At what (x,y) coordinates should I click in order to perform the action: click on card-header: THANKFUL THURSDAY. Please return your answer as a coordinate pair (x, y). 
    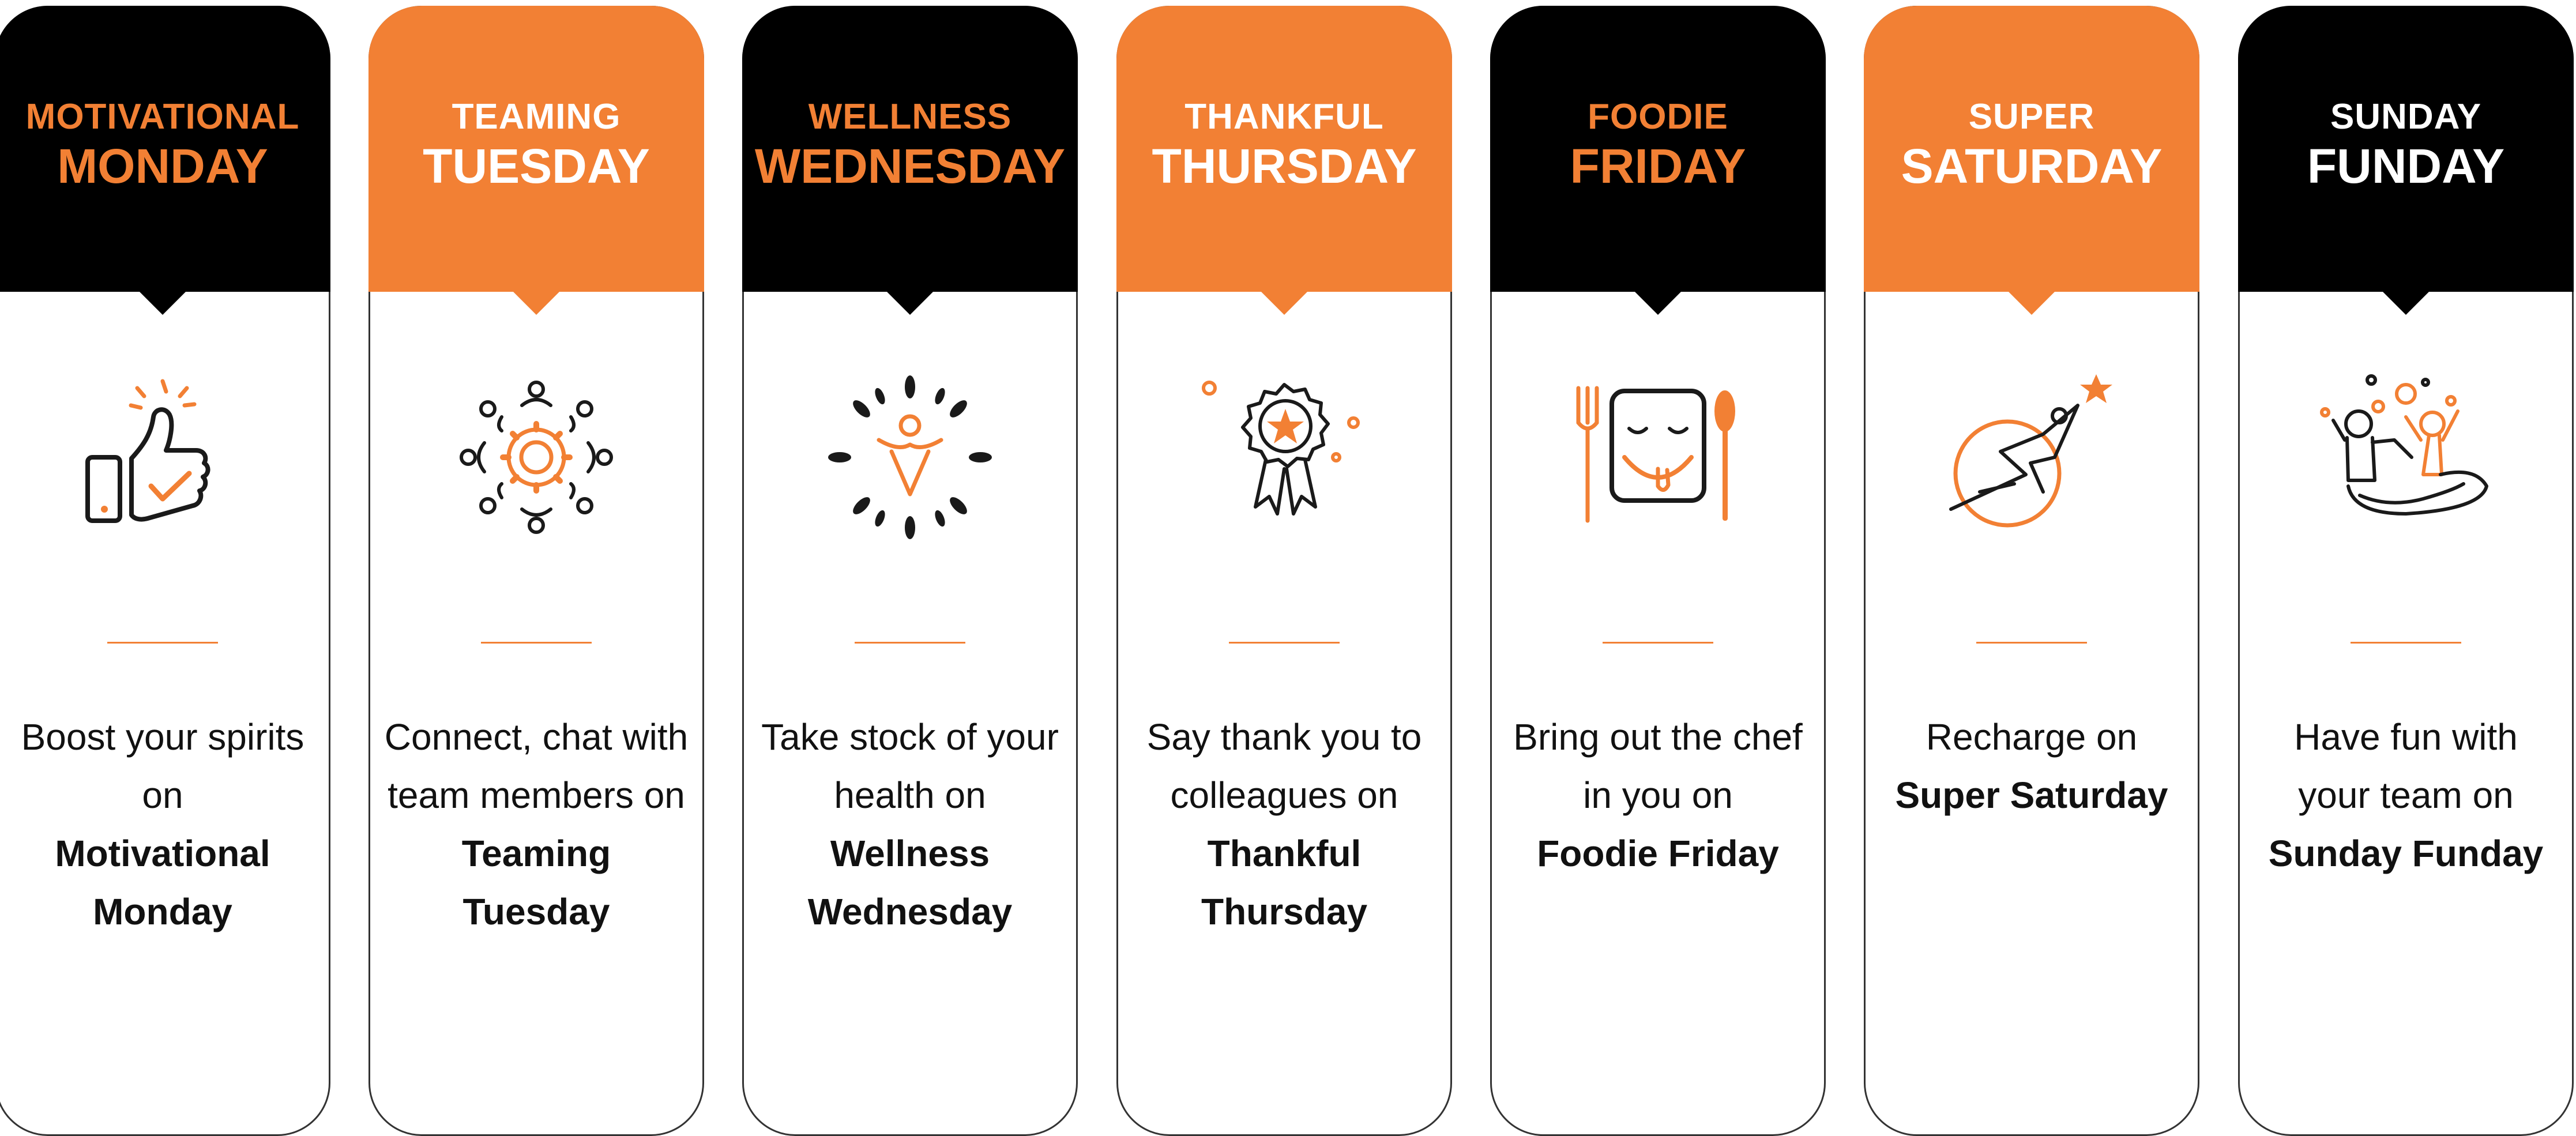
    Looking at the image, I should click on (1284, 160).